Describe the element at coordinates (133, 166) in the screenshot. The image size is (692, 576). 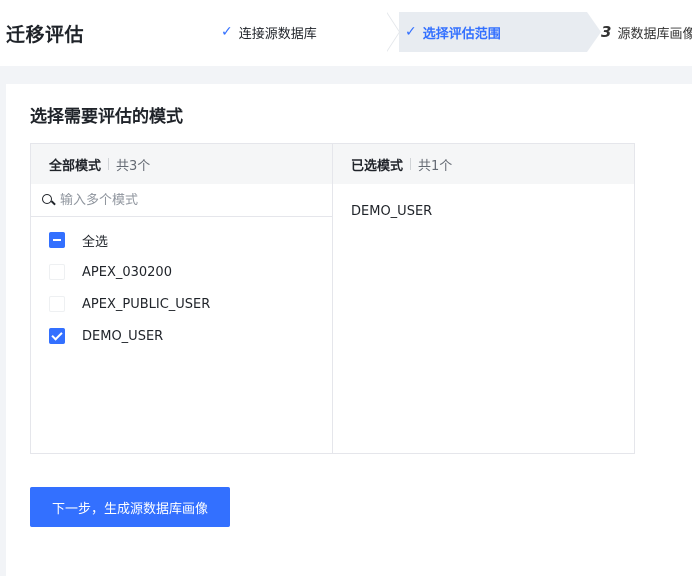
I see `source-panel-count: 共3个` at that location.